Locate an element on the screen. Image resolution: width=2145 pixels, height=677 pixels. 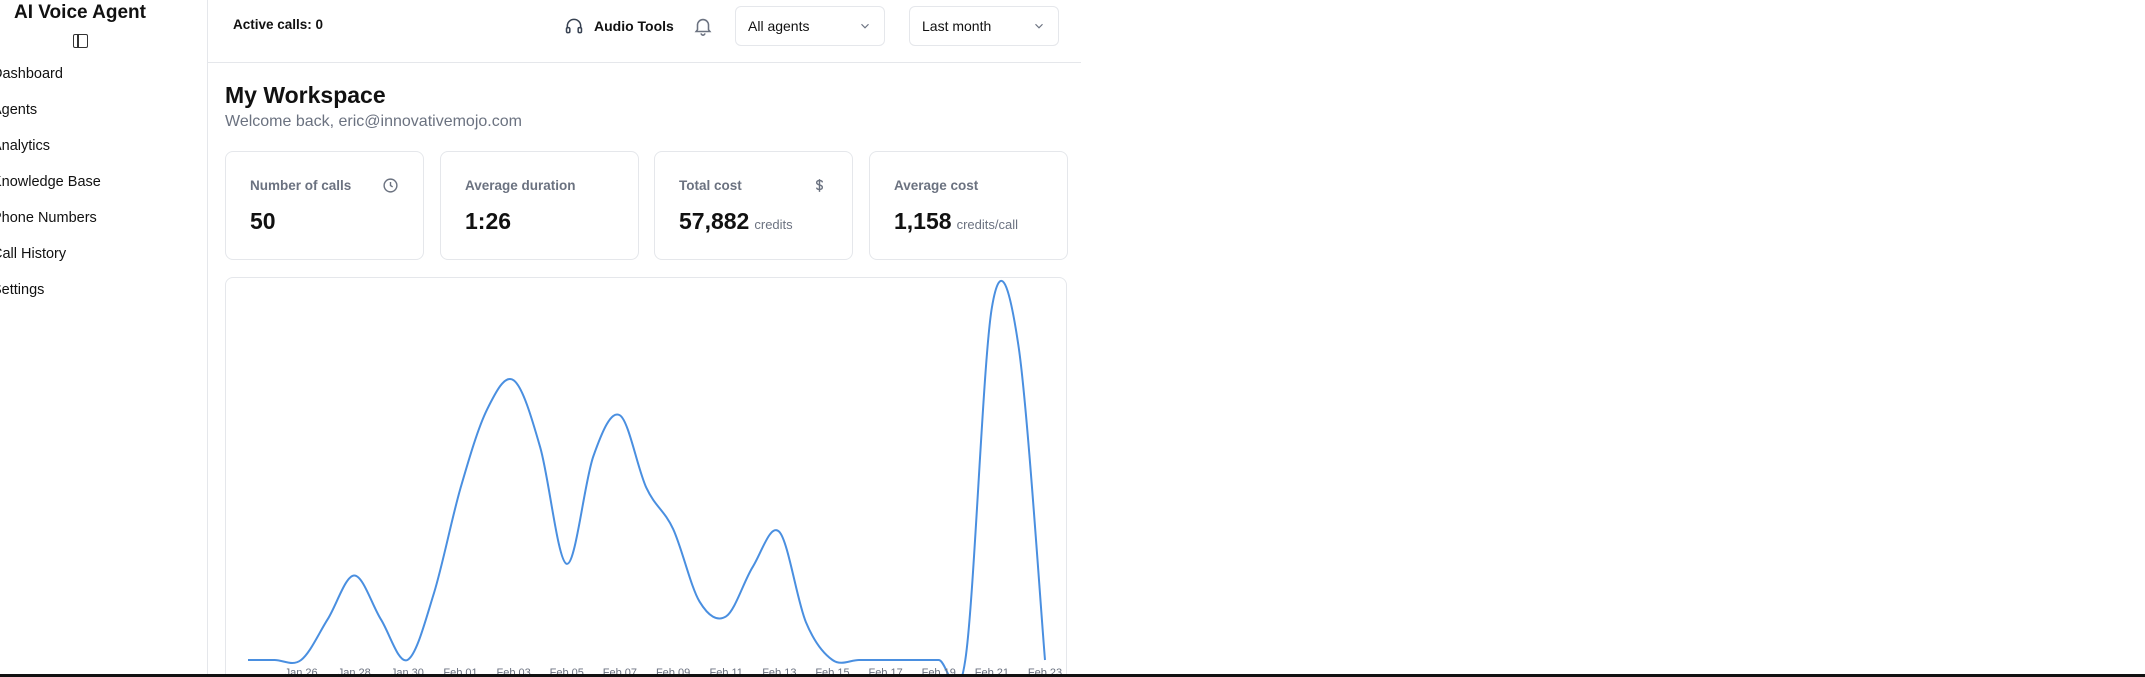
agent-filter-select: All agents is located at coordinates (810, 26).